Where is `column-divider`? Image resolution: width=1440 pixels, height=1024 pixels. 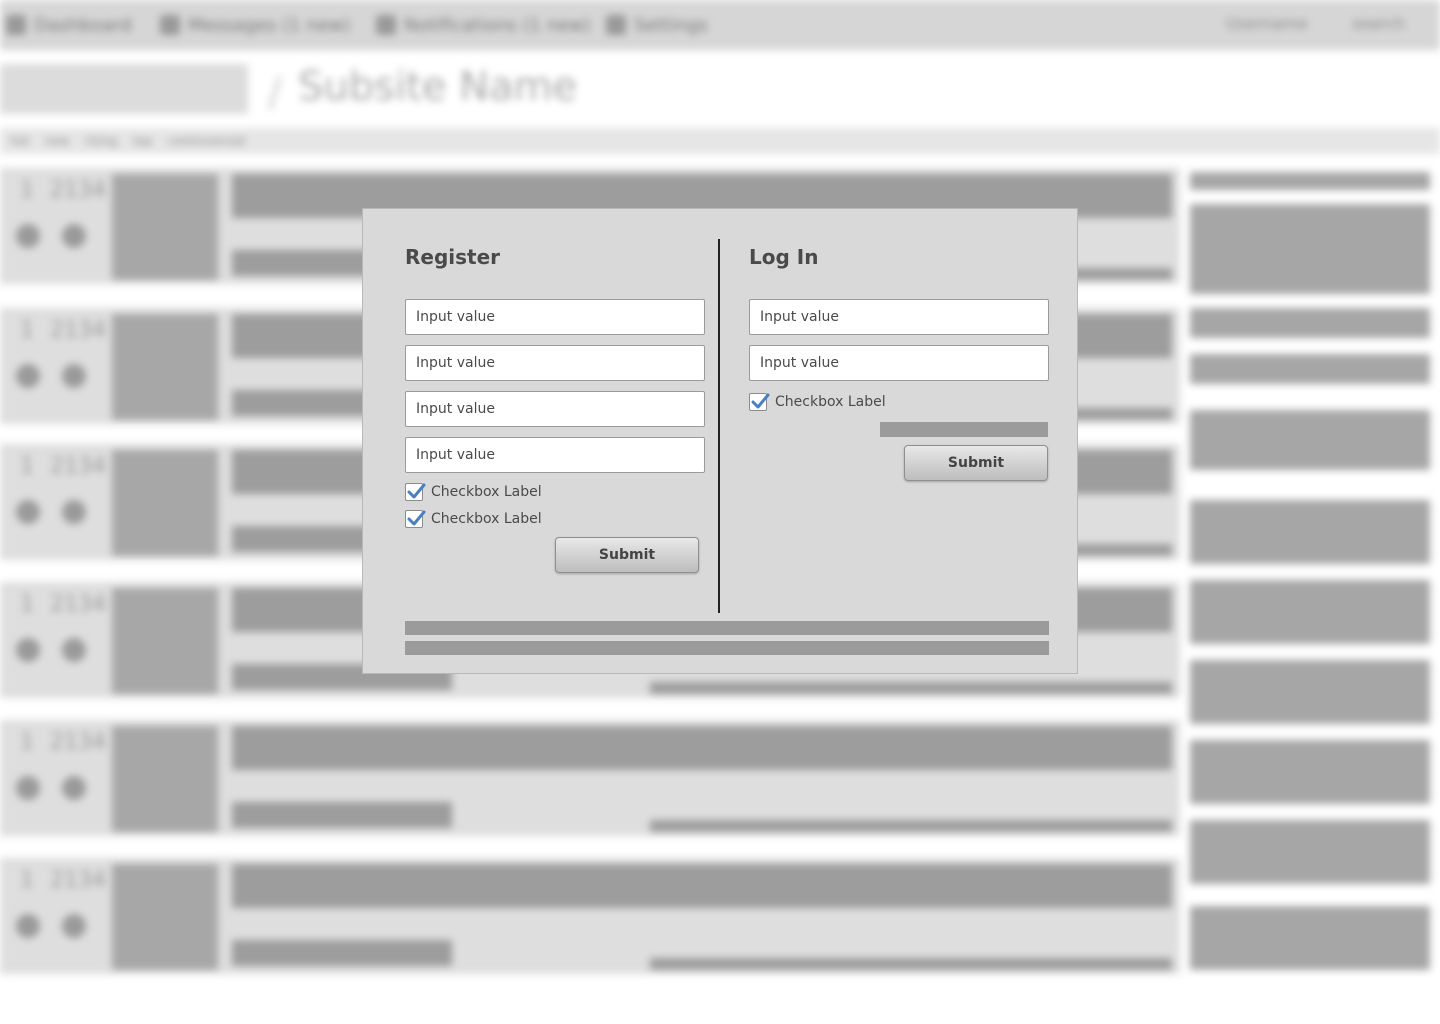
column-divider is located at coordinates (719, 426).